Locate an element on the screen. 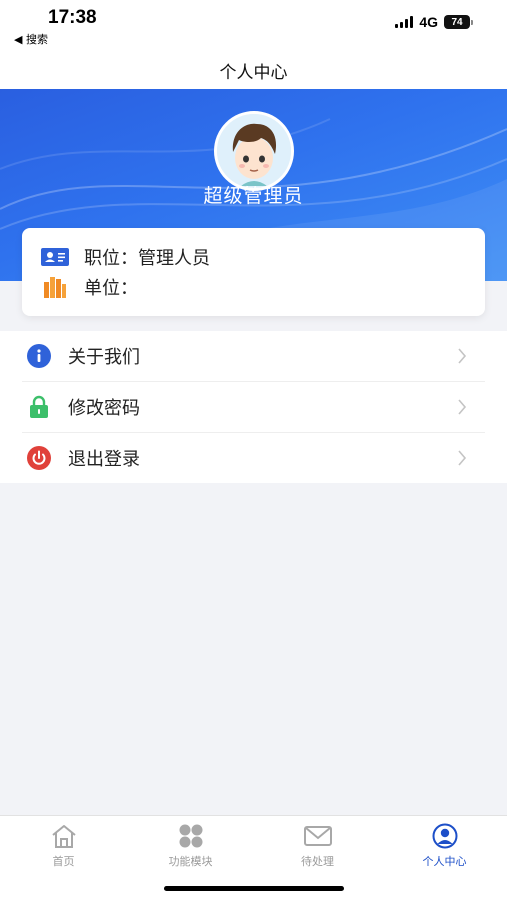  menu-item-label: 退出登录 is located at coordinates (104, 459).